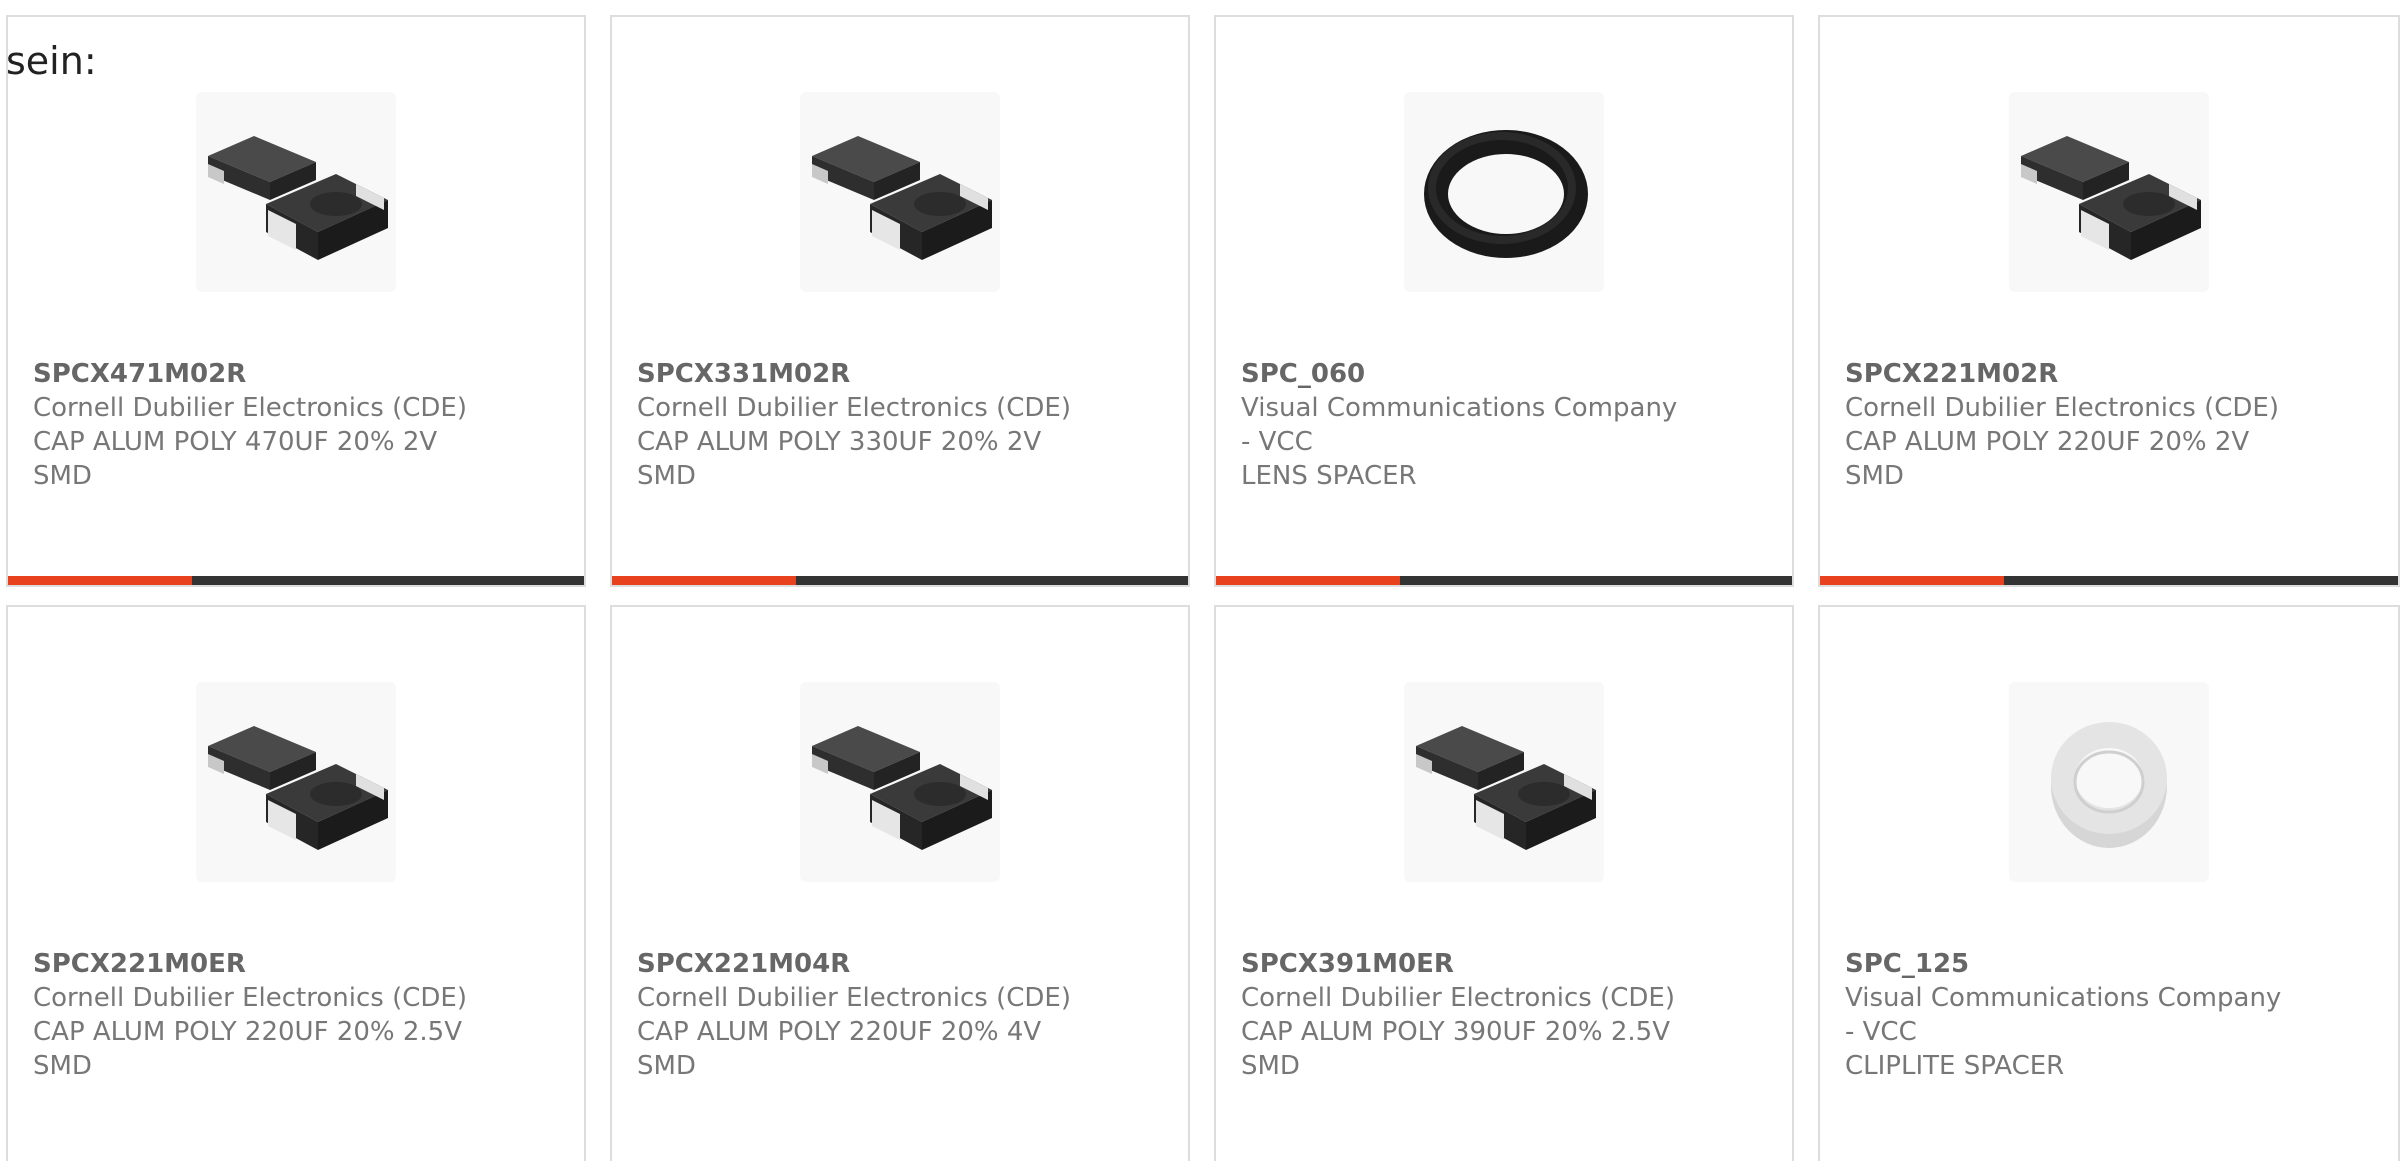 The image size is (2400, 1161). What do you see at coordinates (1504, 192) in the screenshot?
I see `o-ring-icon` at bounding box center [1504, 192].